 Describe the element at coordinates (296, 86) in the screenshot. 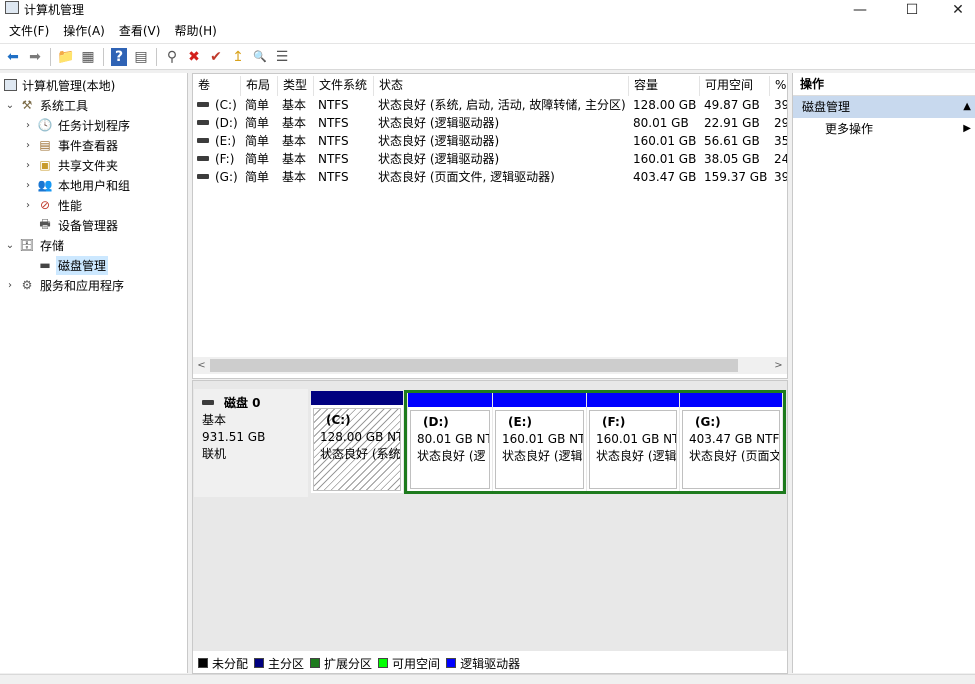

I see `column-header-type: 类型` at that location.